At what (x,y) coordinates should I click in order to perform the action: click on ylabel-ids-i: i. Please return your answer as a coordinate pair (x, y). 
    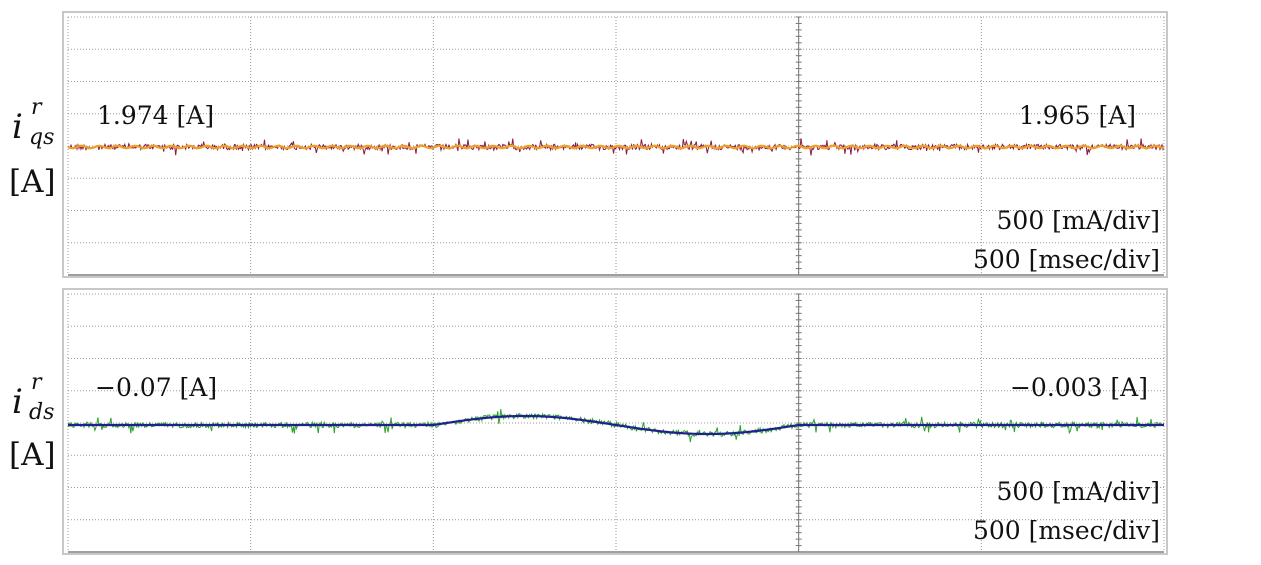
    Looking at the image, I should click on (17, 402).